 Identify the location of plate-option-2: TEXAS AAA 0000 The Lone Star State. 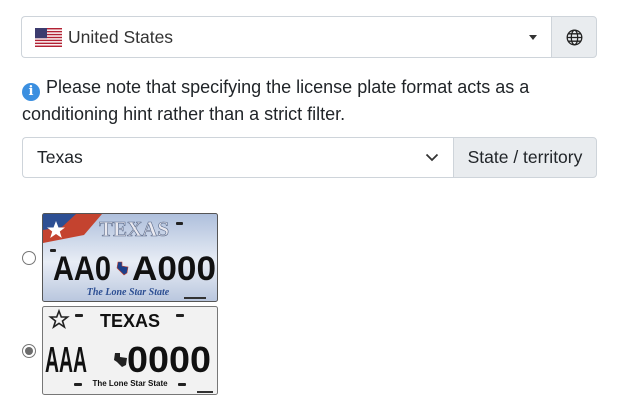
(120, 350).